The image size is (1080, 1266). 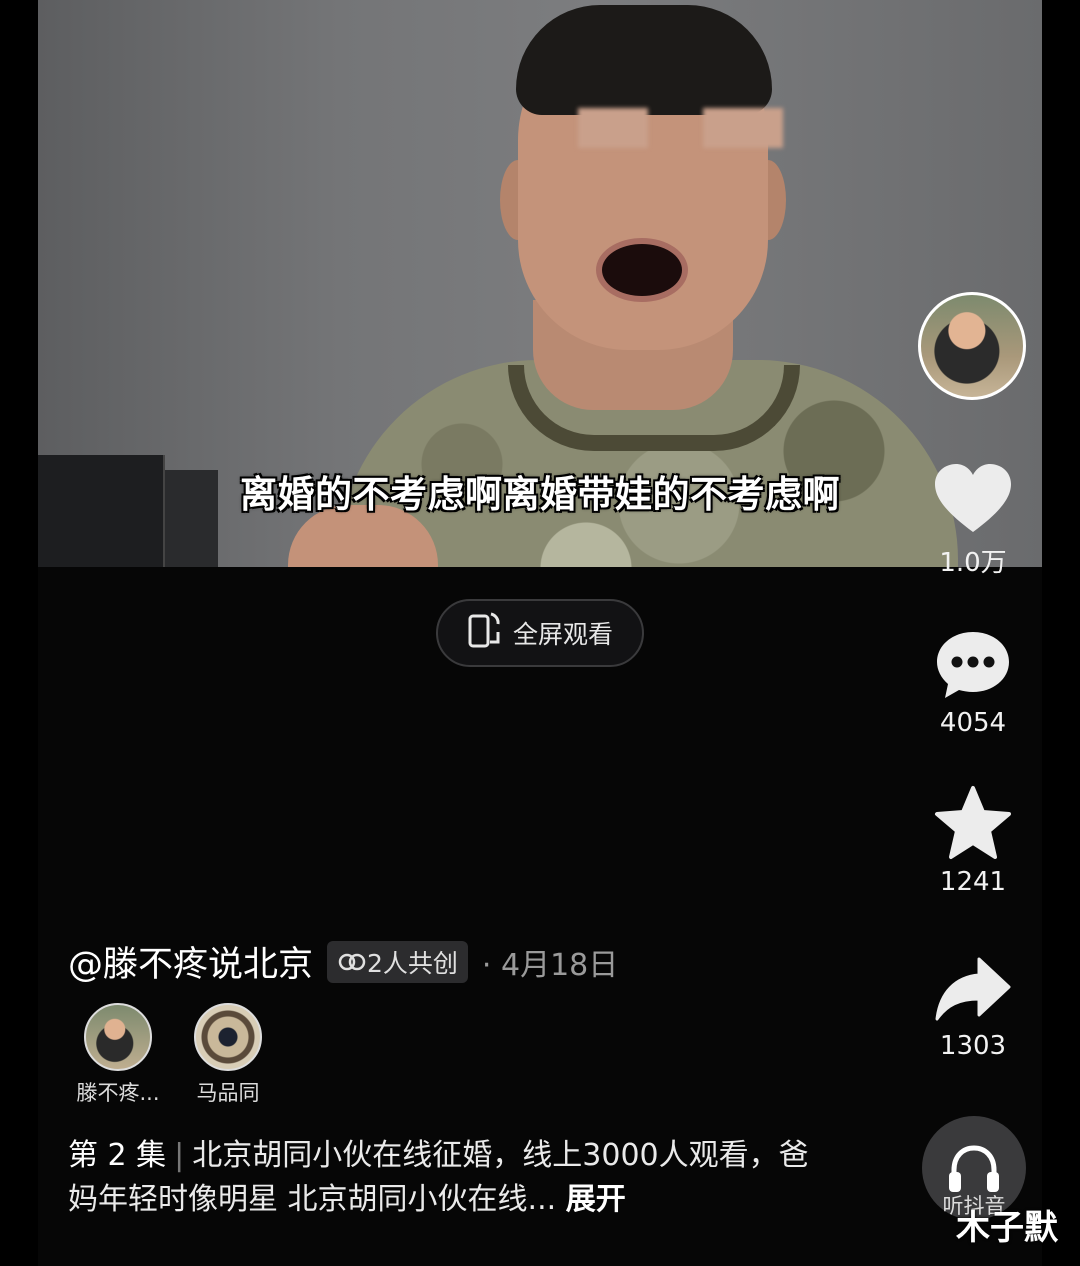 I want to click on eye-blur-left, so click(x=613, y=128).